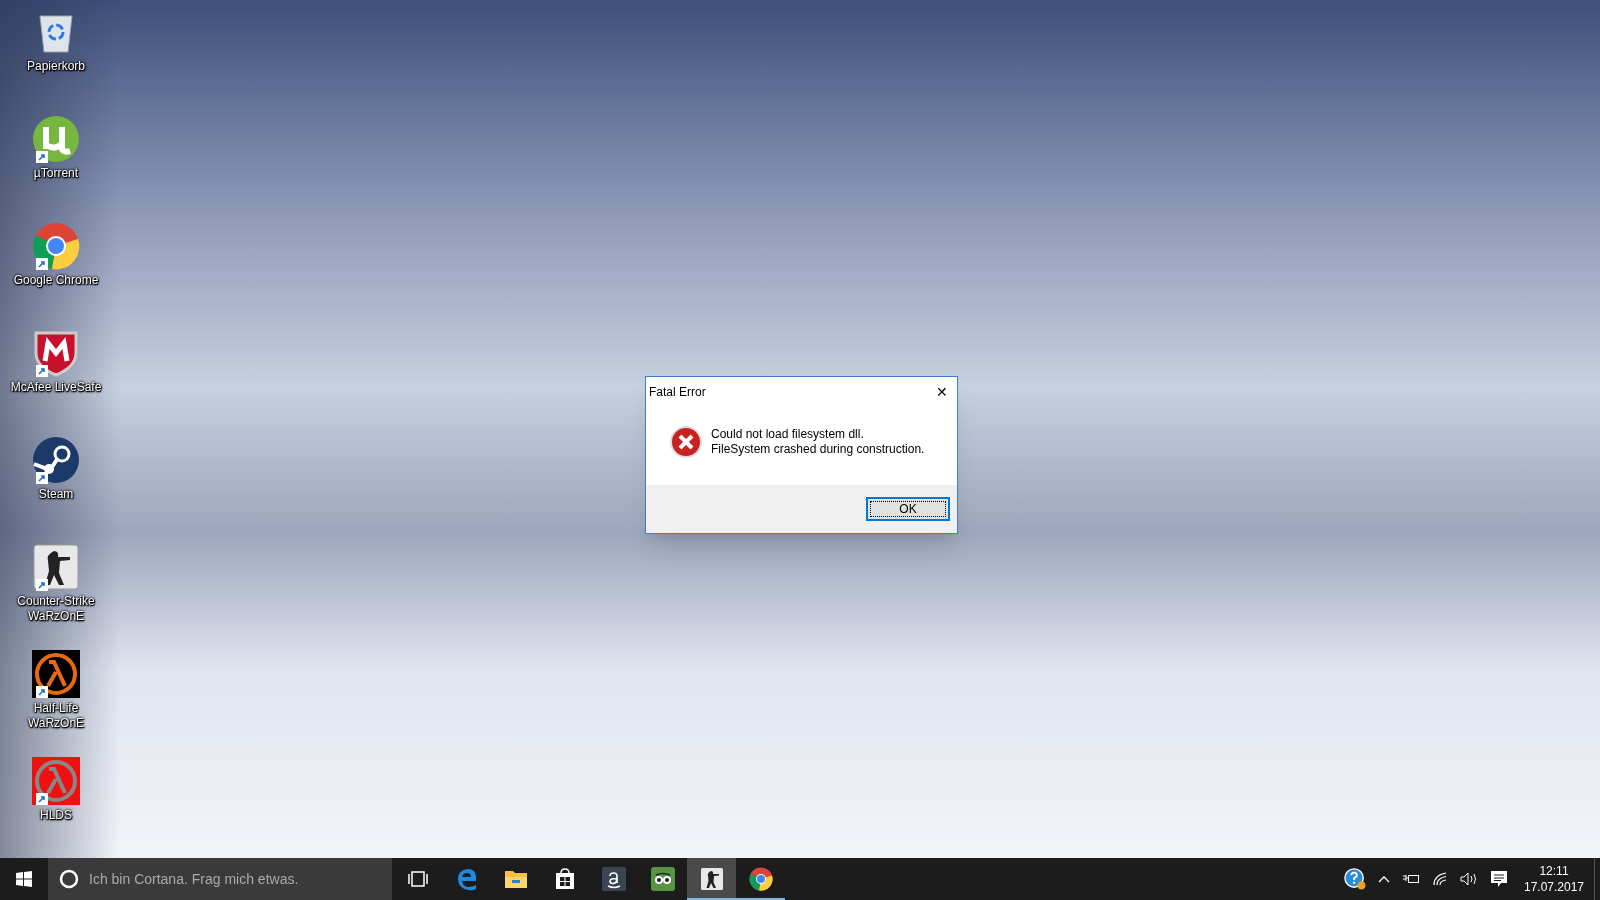 The height and width of the screenshot is (900, 1600). I want to click on notification-icon, so click(1499, 879).